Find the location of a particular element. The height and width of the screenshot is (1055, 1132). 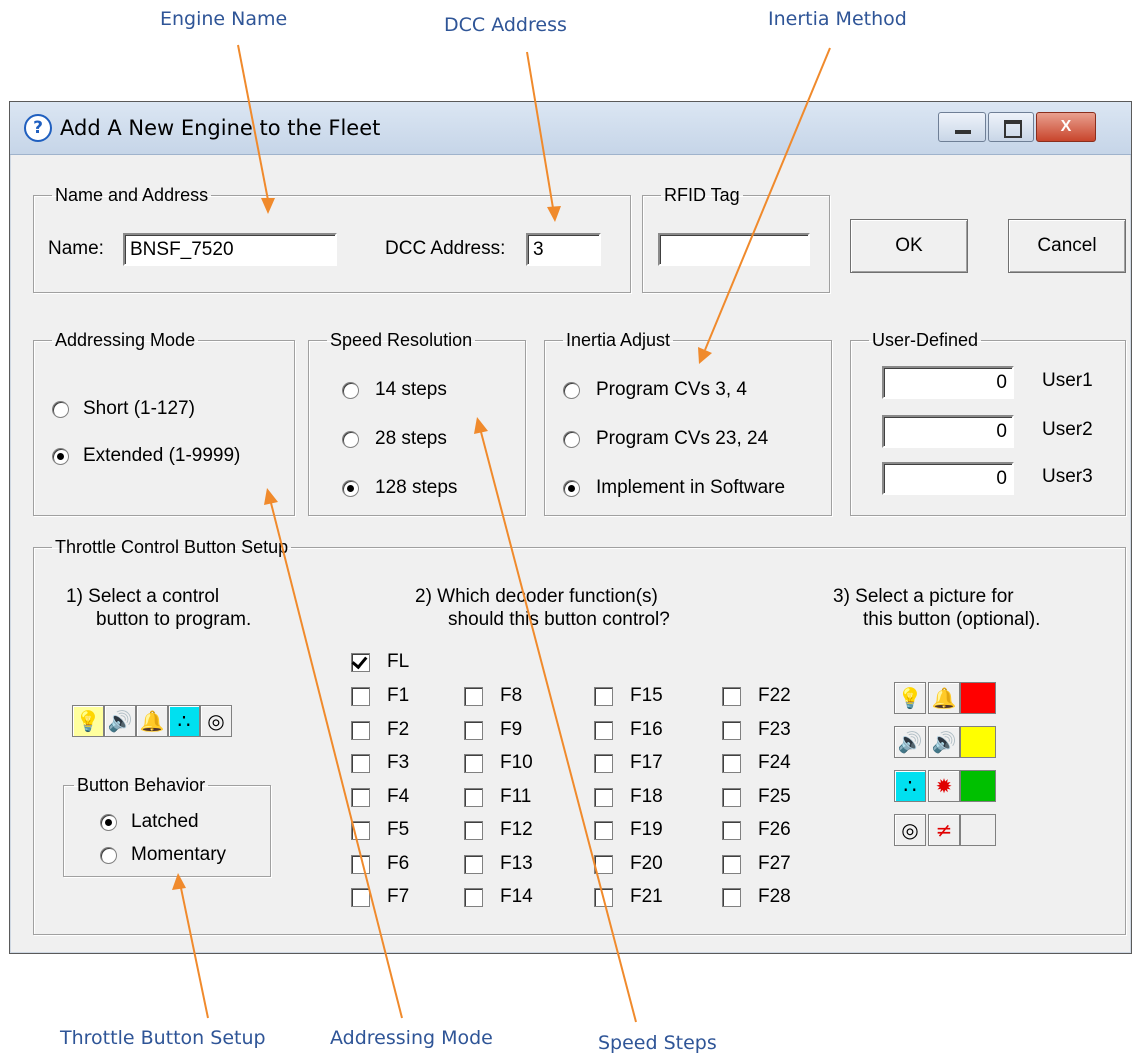

inertia-adjust-legend: Inertia Adjust is located at coordinates (618, 340).